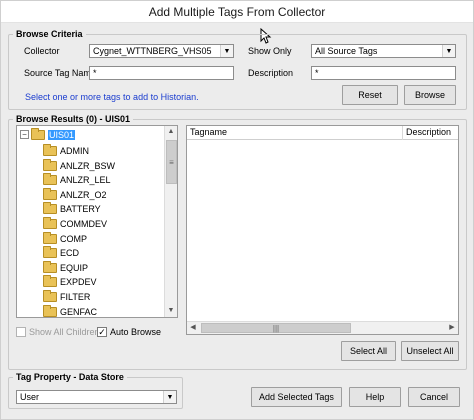 This screenshot has width=474, height=420. Describe the element at coordinates (170, 221) in the screenshot. I see `tree-vertical-scrollbar: ▲ ≡ ▼` at that location.